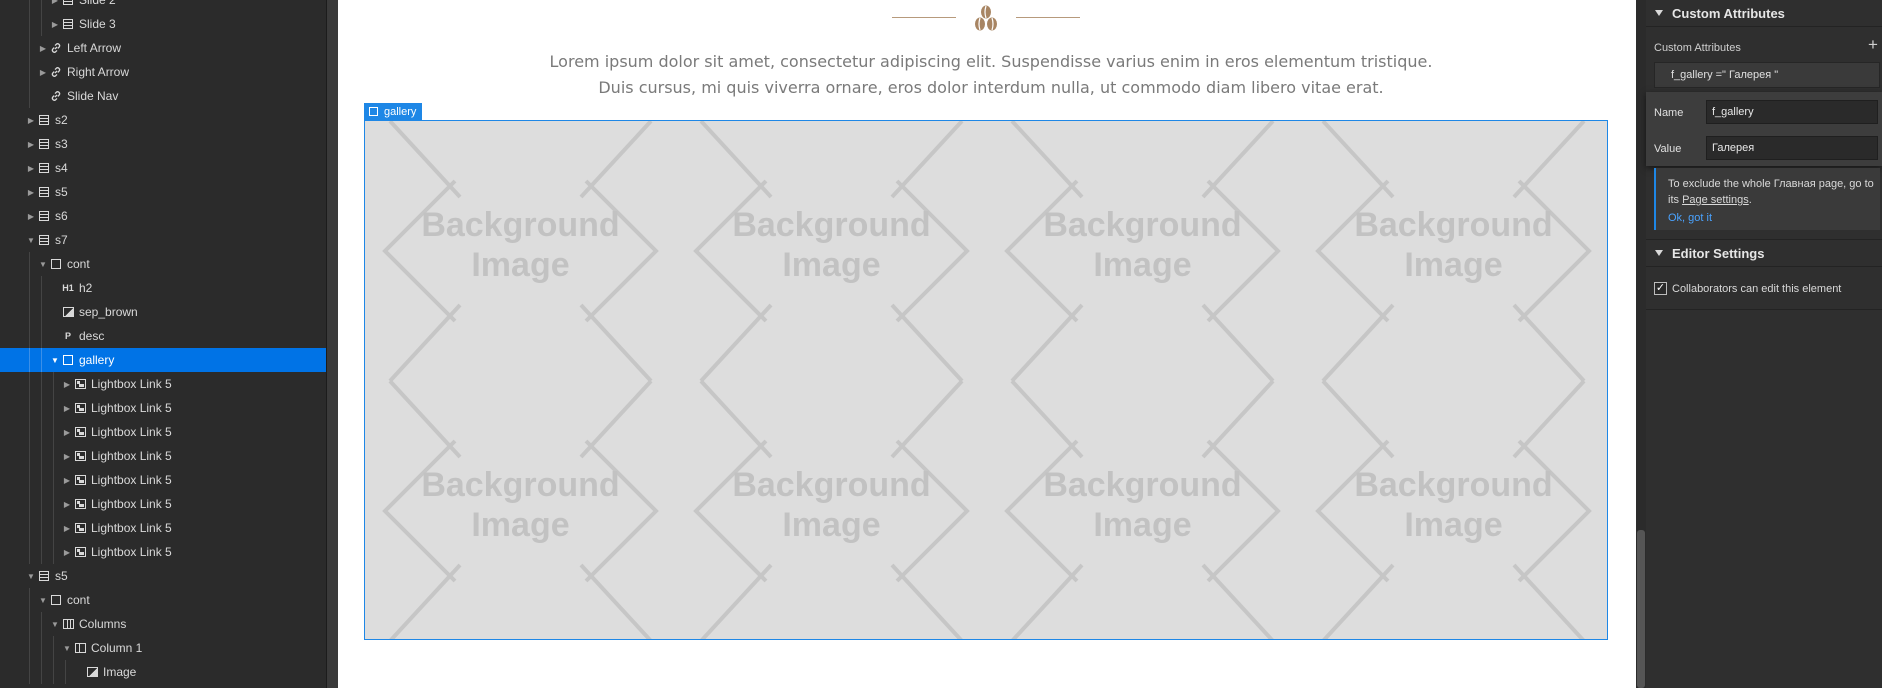 The height and width of the screenshot is (688, 1882). I want to click on navigator-item-label: Slide 2, so click(97, 3).